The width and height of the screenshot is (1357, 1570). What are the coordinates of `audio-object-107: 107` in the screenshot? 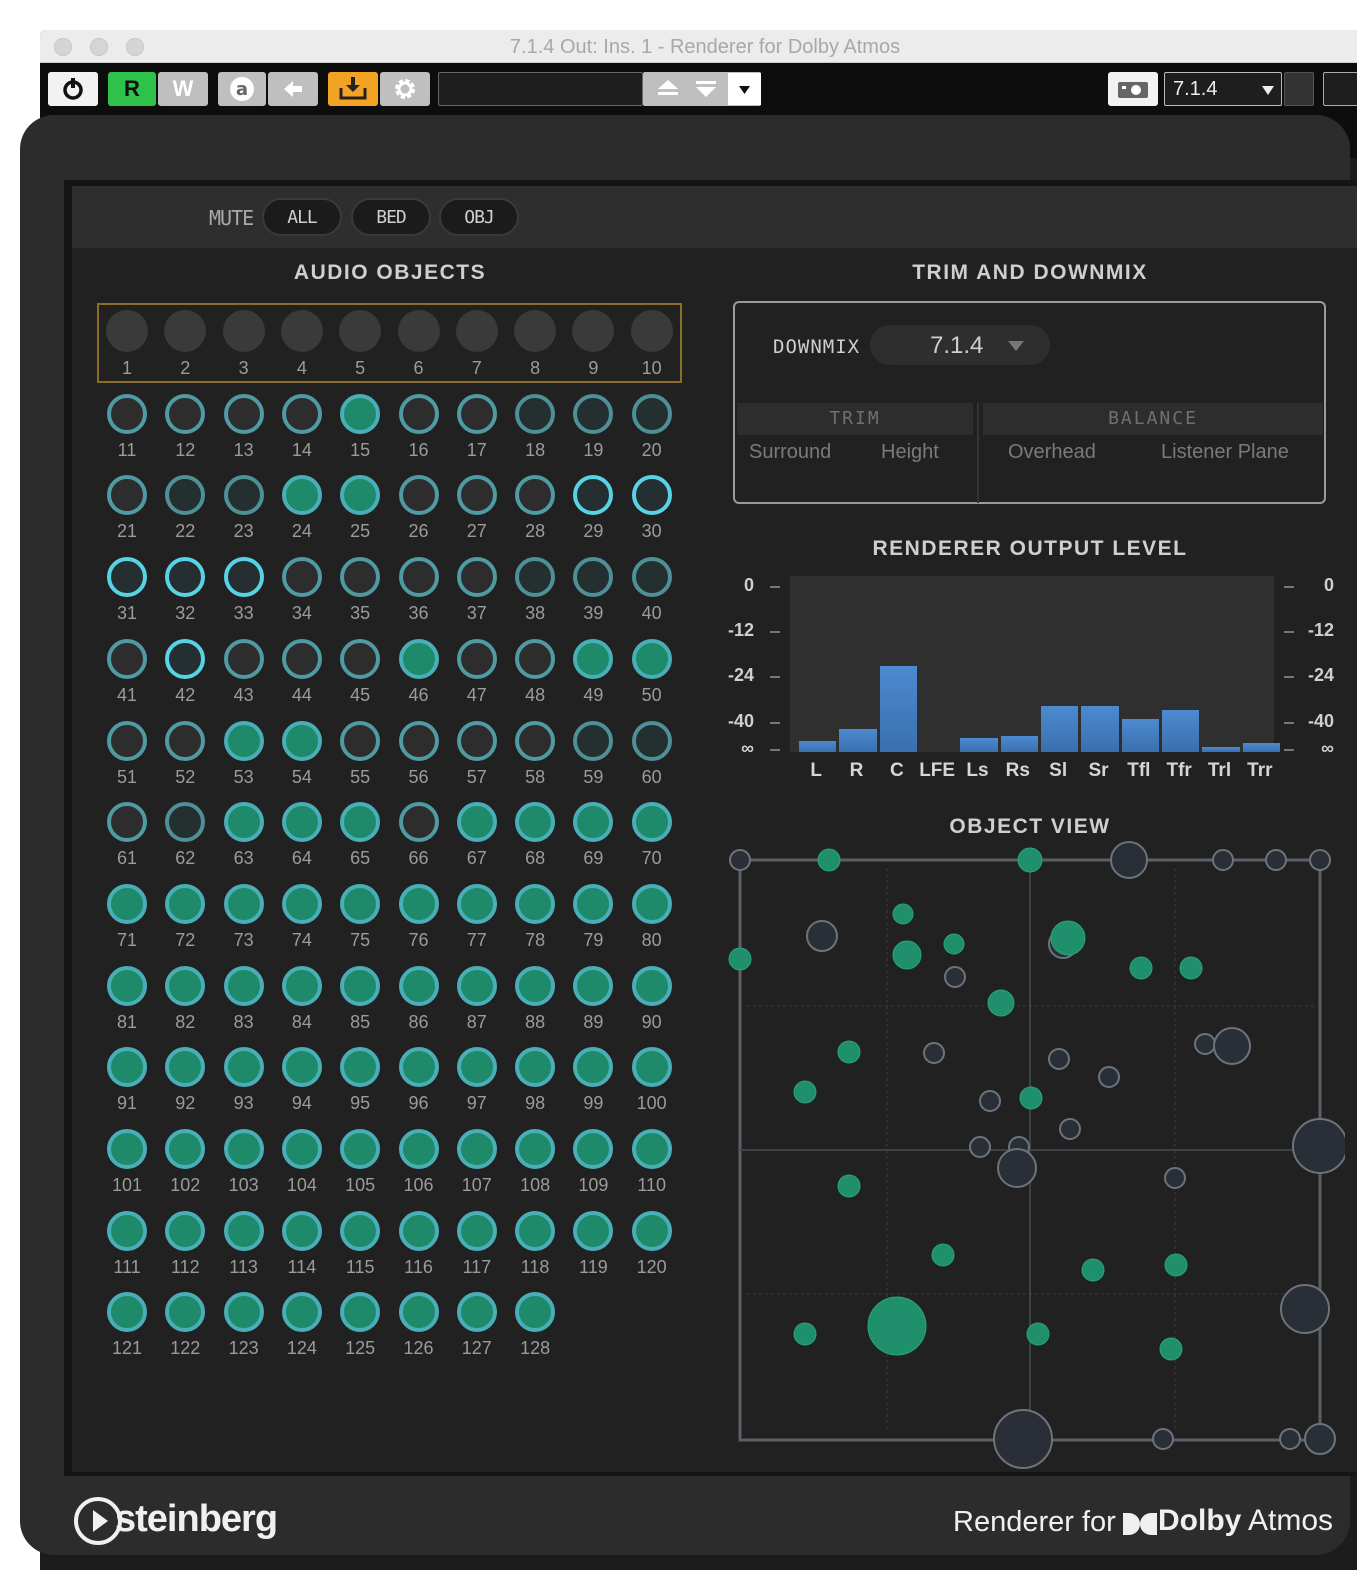 It's located at (477, 1163).